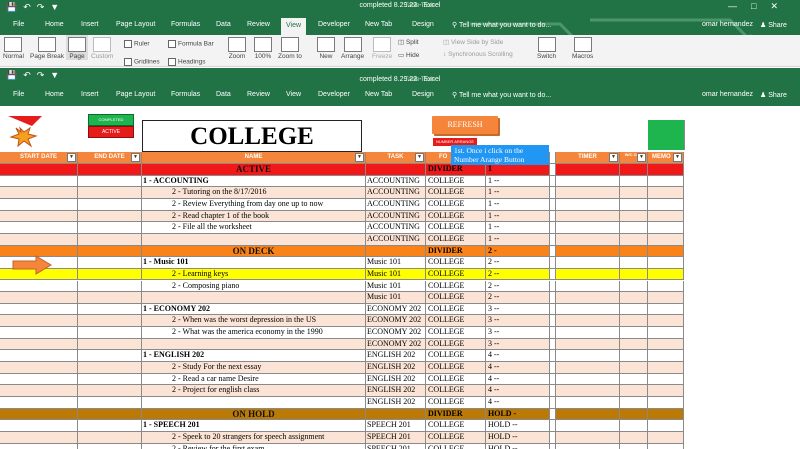  I want to click on header-memo: MEMO ▼, so click(666, 158).